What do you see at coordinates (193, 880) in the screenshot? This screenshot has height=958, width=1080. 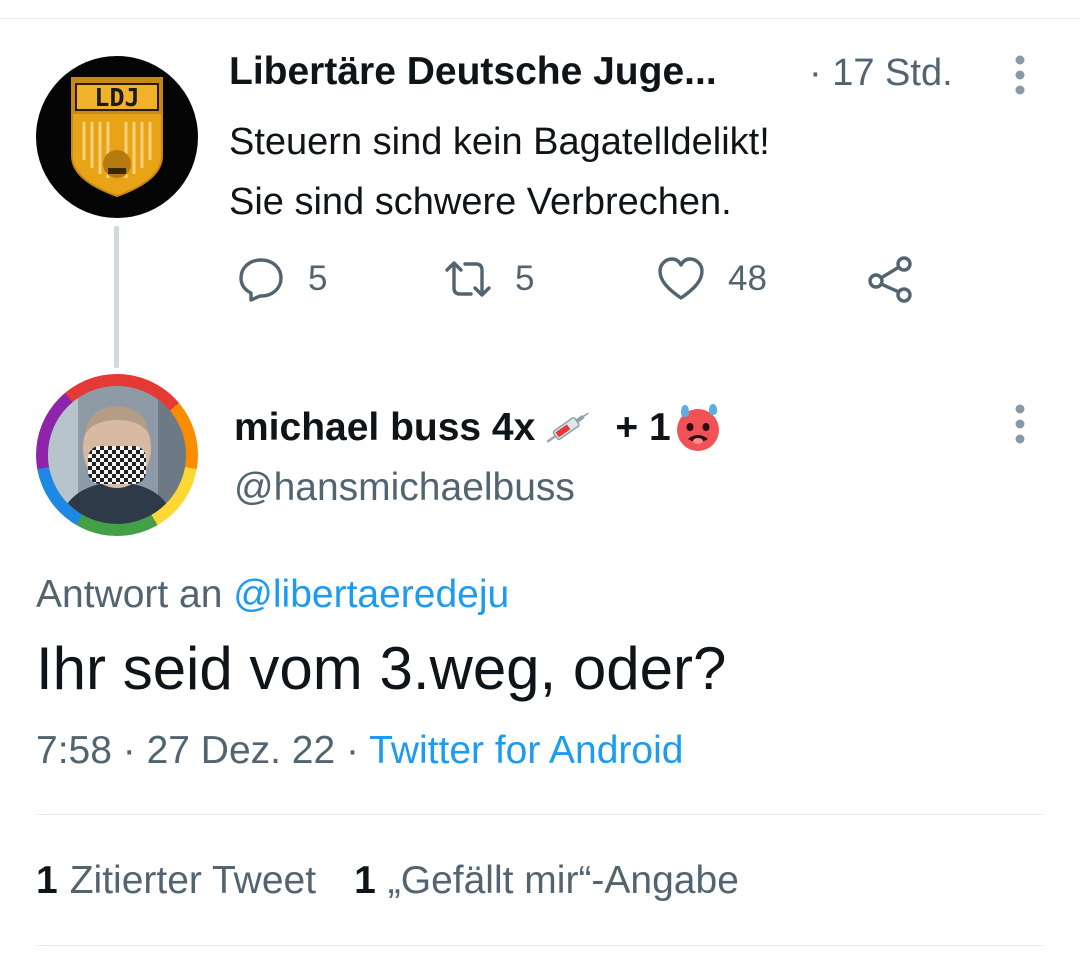 I see `quote-tweets-label: Zitierter Tweet` at bounding box center [193, 880].